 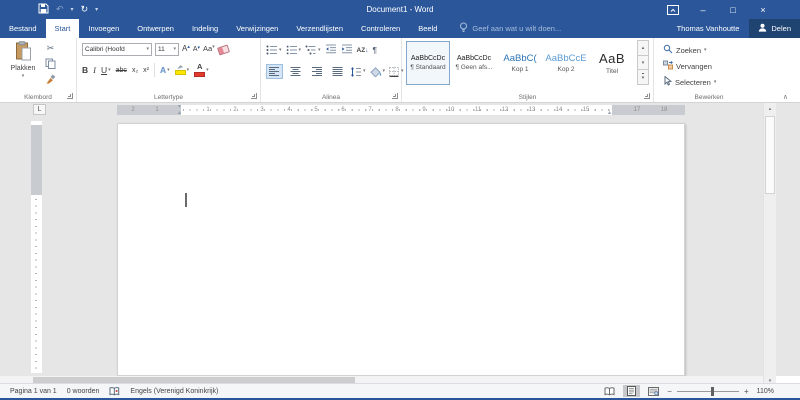 I want to click on font-name-dropdown-icon: ▾, so click(x=147, y=49).